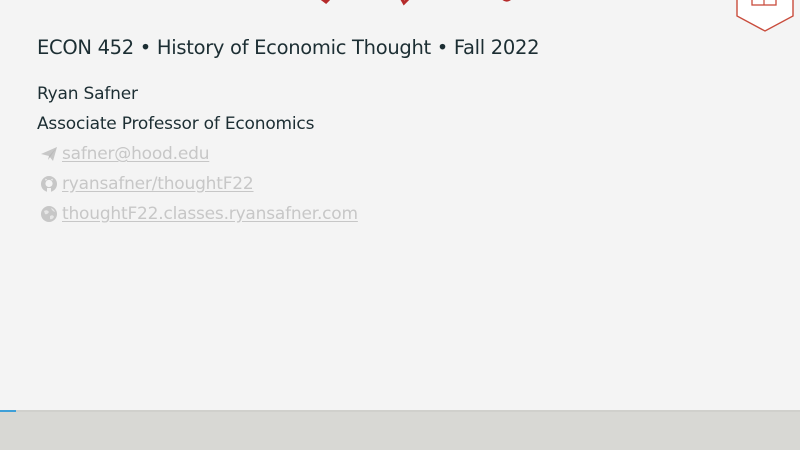  What do you see at coordinates (765, 16) in the screenshot?
I see `open-book-logo` at bounding box center [765, 16].